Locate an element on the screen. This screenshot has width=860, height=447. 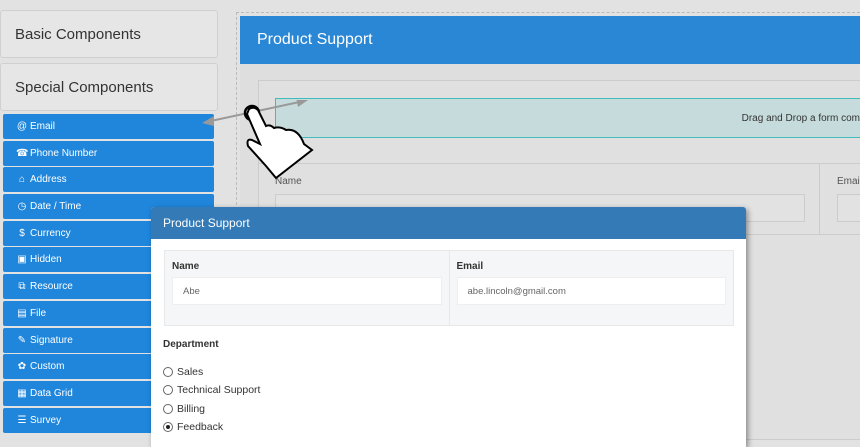
builder-email-label: Email is located at coordinates (848, 181).